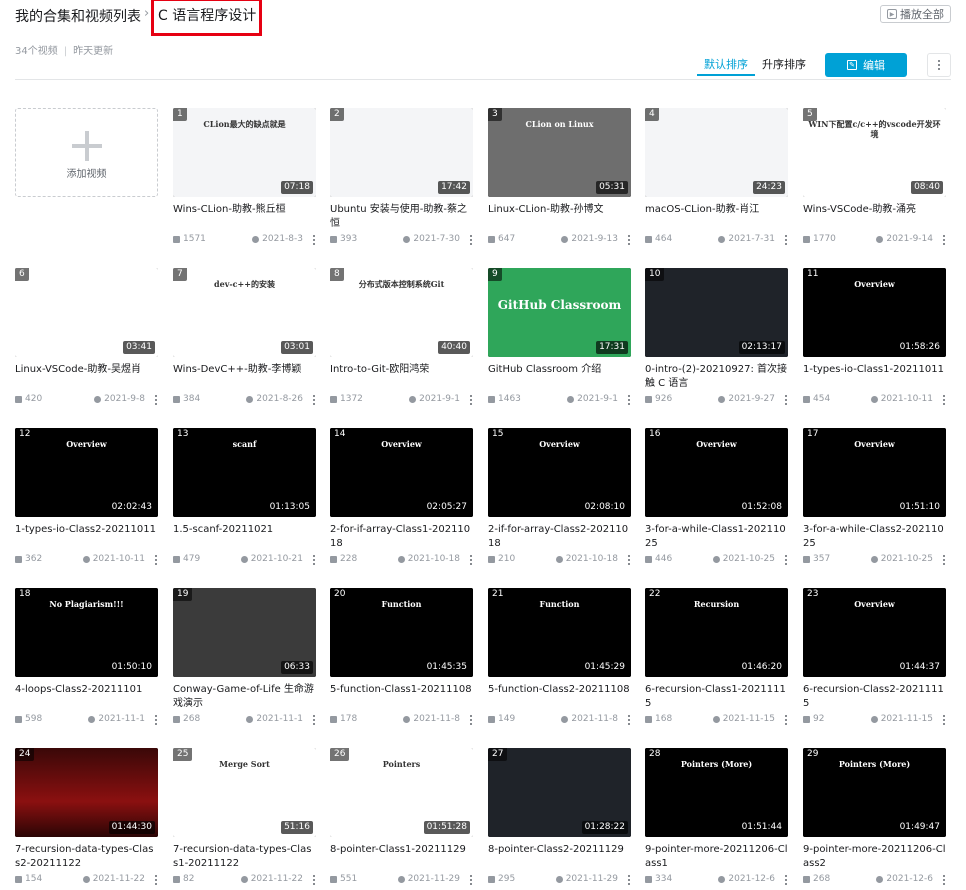  I want to click on video-title: 0-intro-(2)-20210927: 首次接触 C 语言, so click(716, 377).